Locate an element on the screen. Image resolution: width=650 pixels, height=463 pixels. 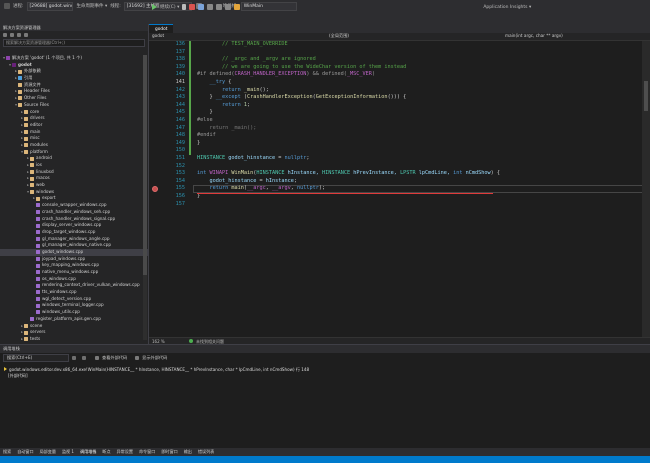
code-line: 150 is located at coordinates (399, 151).